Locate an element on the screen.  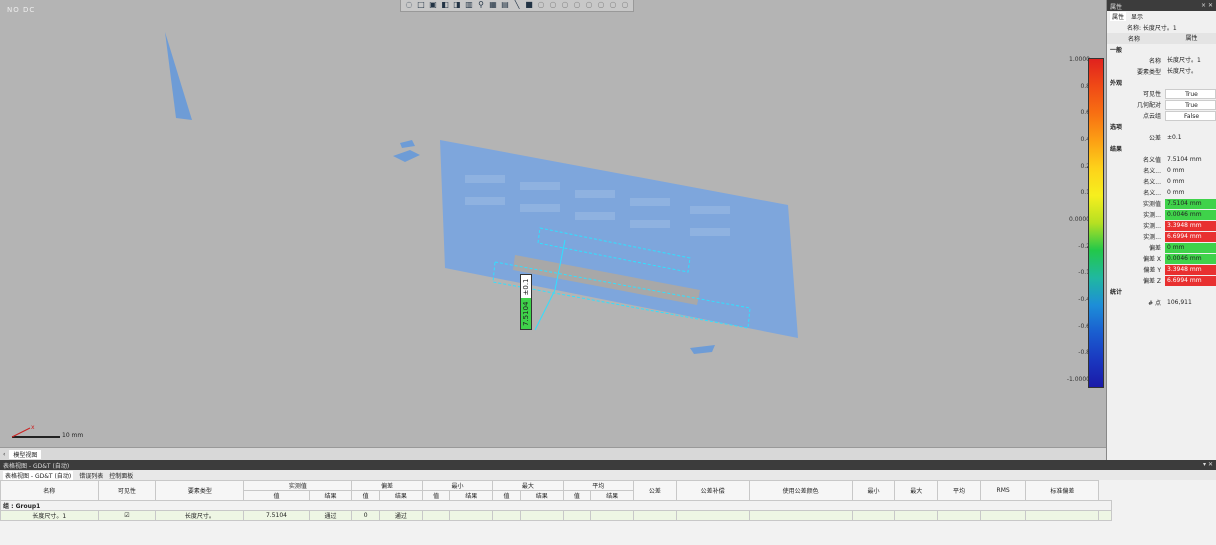
tab-table-view: 表格视图 - GD&T (自动) is located at coordinates (38, 475).